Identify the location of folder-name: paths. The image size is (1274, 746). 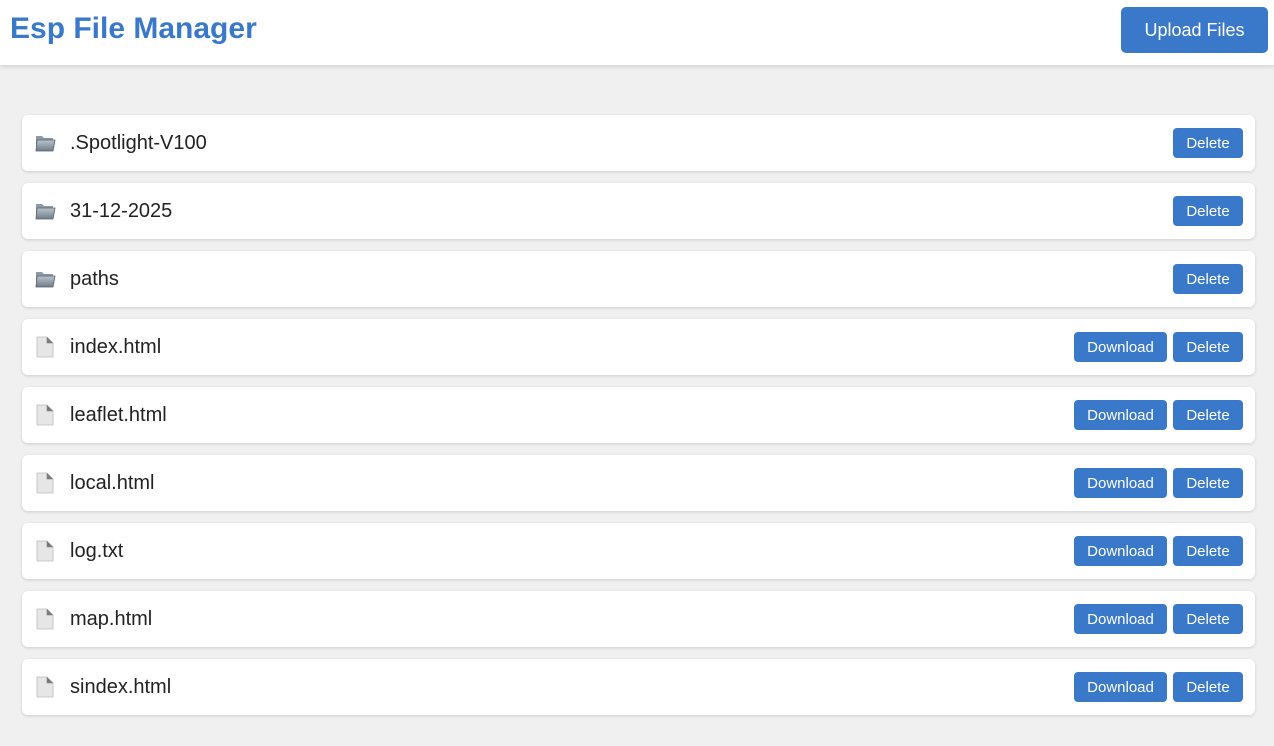
(94, 279).